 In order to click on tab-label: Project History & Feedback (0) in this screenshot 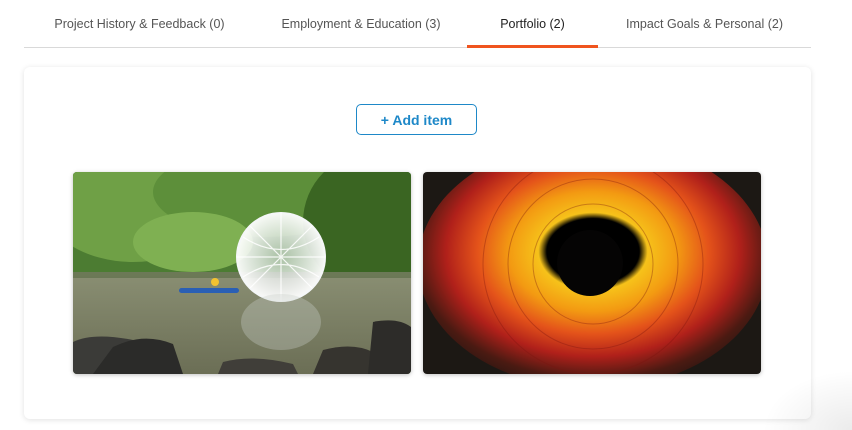, I will do `click(139, 23)`.